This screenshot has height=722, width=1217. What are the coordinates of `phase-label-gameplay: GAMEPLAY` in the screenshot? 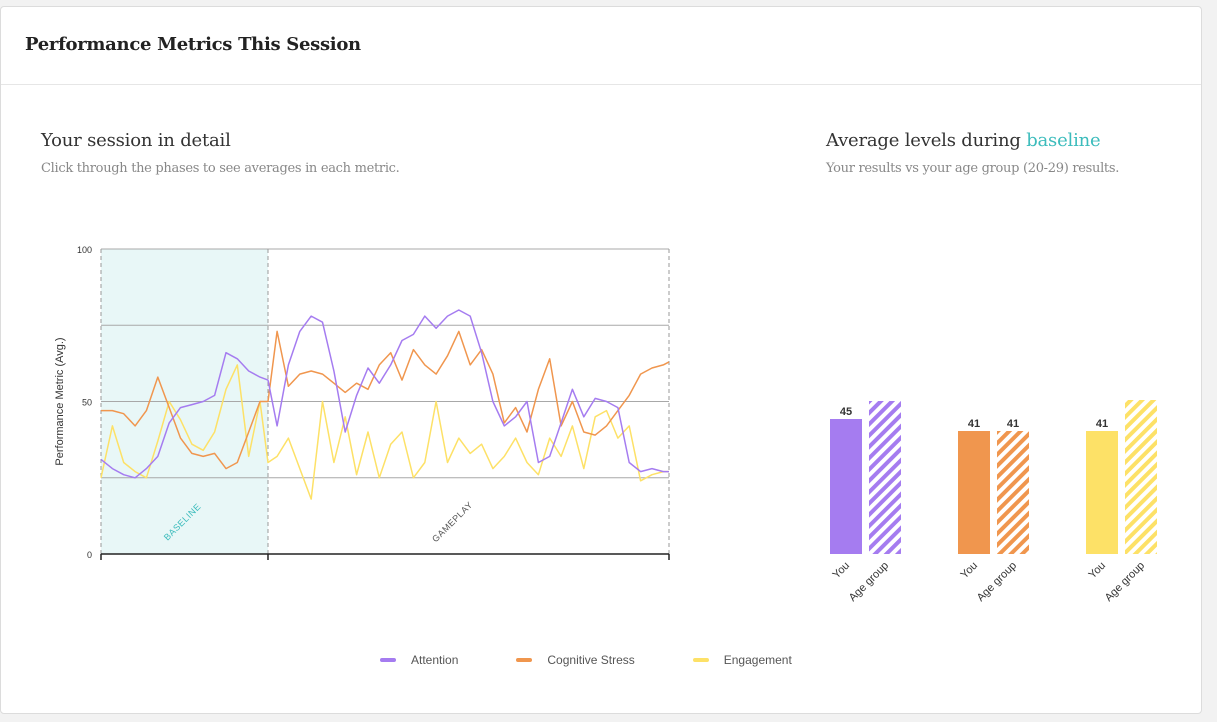 It's located at (452, 522).